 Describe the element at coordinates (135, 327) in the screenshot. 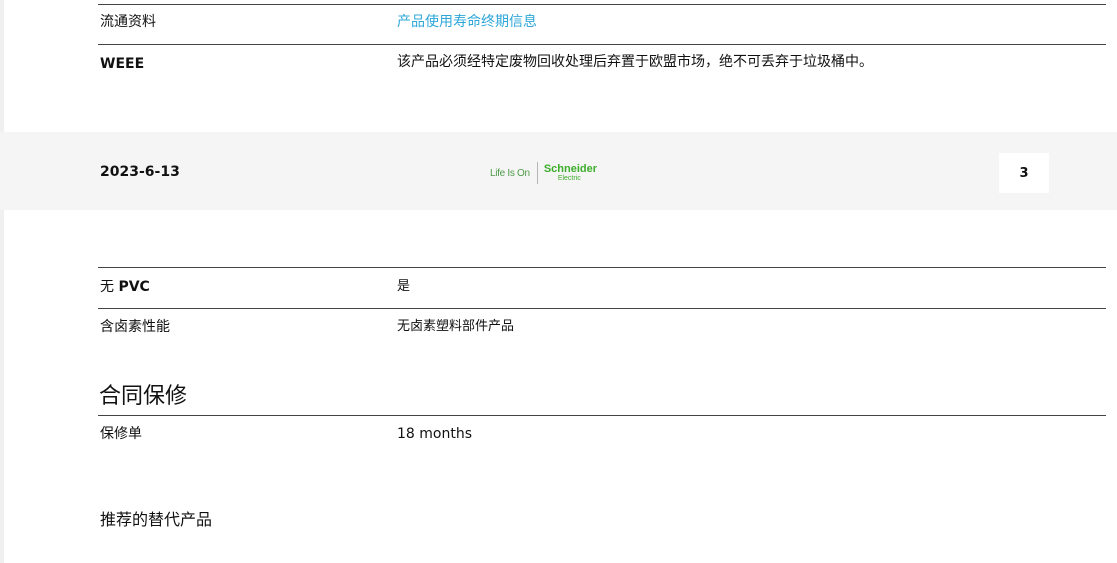

I see `spec-label-halogen: 含卤素性能` at that location.